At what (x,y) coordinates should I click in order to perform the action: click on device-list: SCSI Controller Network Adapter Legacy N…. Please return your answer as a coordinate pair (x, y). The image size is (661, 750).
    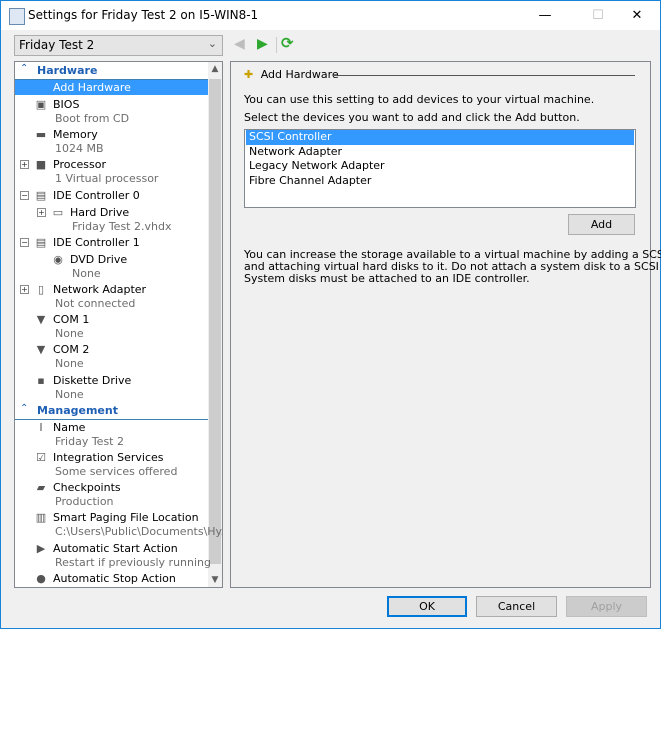
    Looking at the image, I should click on (440, 168).